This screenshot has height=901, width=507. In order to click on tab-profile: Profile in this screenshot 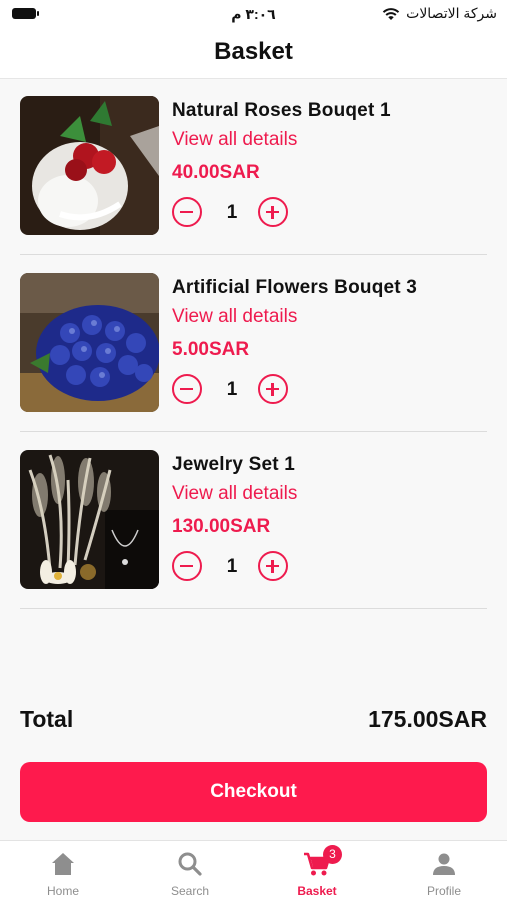, I will do `click(444, 871)`.